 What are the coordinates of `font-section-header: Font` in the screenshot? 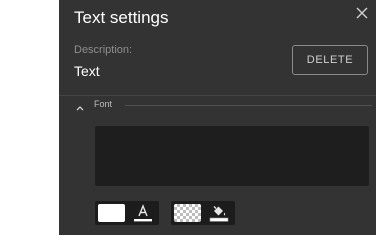 It's located at (222, 105).